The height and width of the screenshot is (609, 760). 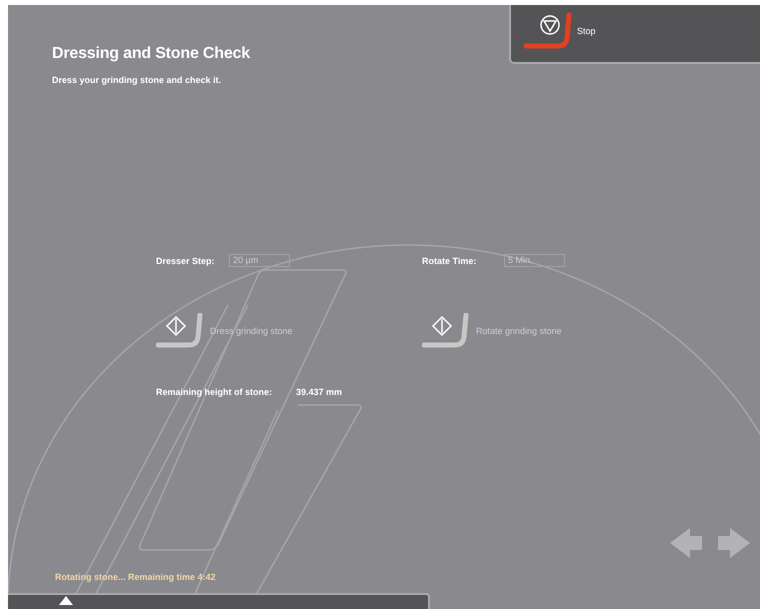 What do you see at coordinates (186, 261) in the screenshot?
I see `field-label: Dresser Step:` at bounding box center [186, 261].